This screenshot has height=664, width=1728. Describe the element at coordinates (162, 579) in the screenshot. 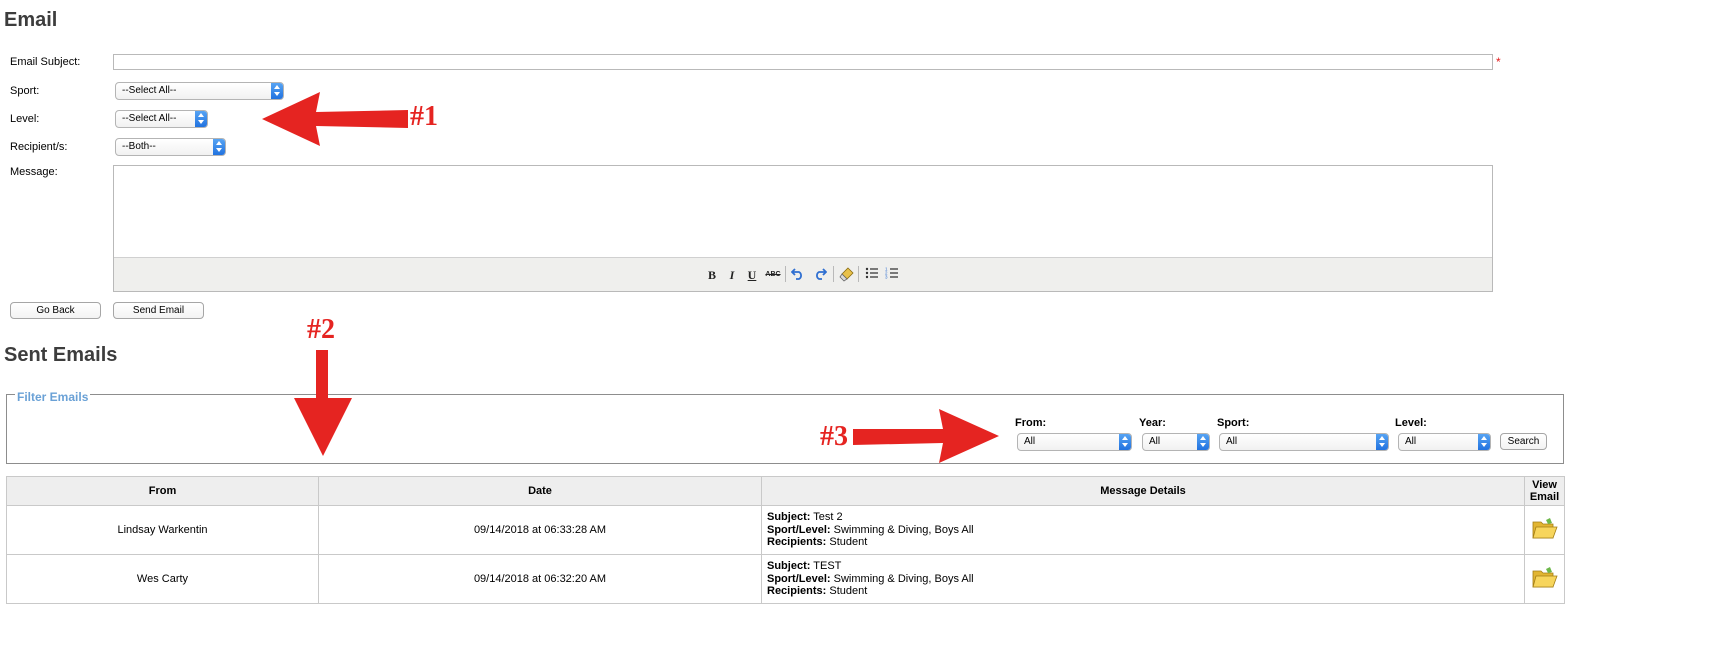

I see `row-from: Wes Carty` at that location.